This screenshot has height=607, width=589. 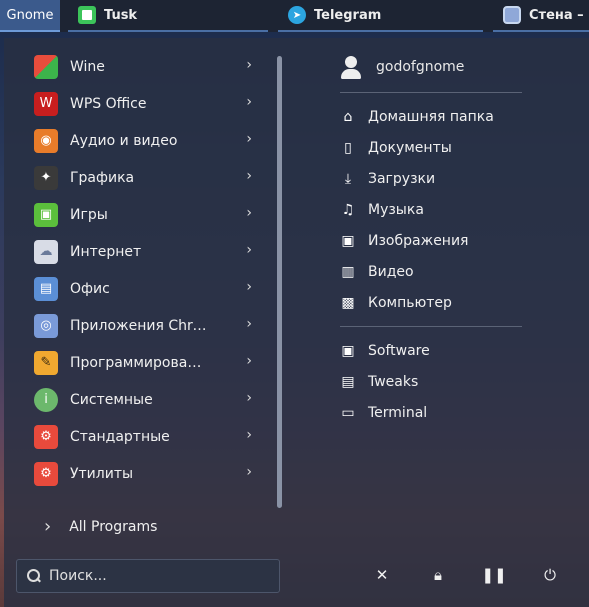 I want to click on app-software: ▣ Software, so click(x=435, y=350).